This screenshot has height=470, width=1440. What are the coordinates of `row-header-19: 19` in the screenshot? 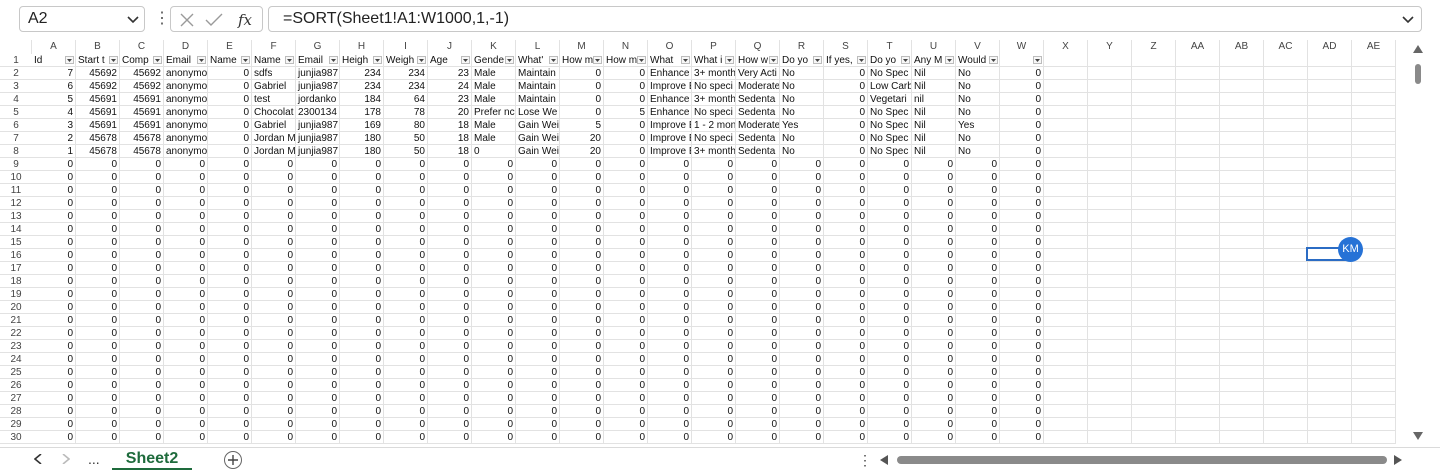 It's located at (16, 294).